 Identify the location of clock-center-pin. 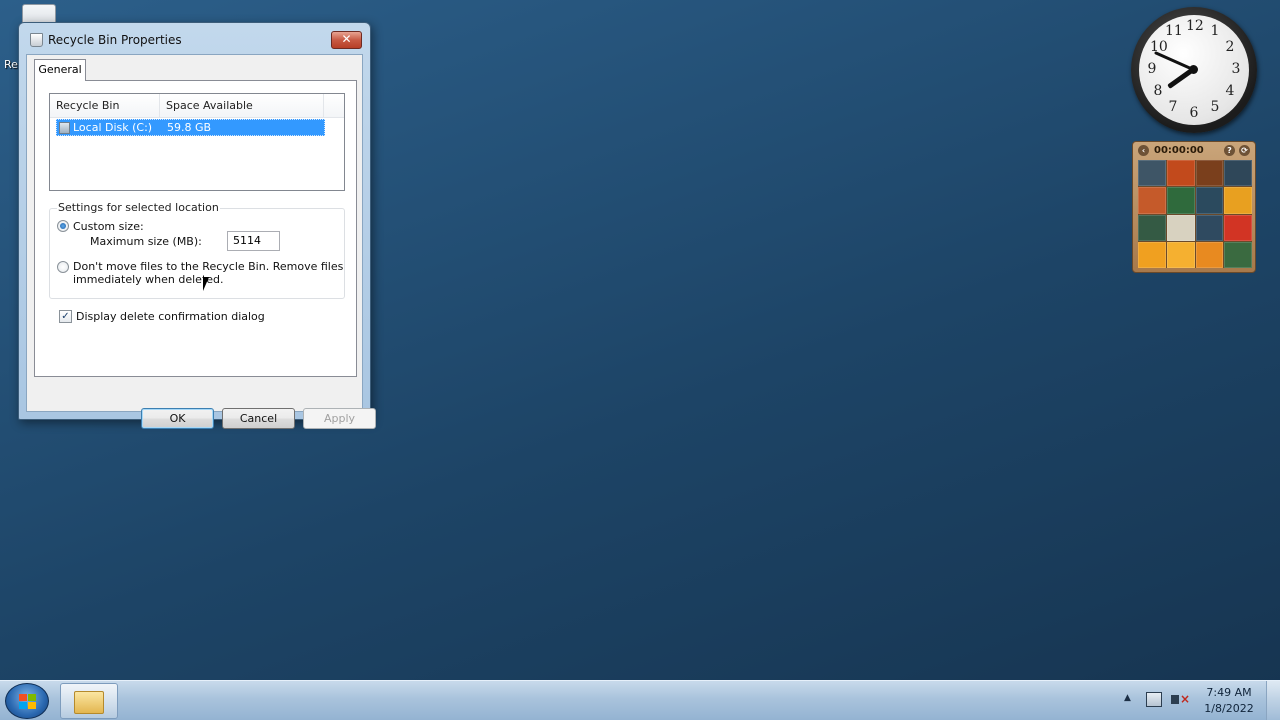
(1193, 69).